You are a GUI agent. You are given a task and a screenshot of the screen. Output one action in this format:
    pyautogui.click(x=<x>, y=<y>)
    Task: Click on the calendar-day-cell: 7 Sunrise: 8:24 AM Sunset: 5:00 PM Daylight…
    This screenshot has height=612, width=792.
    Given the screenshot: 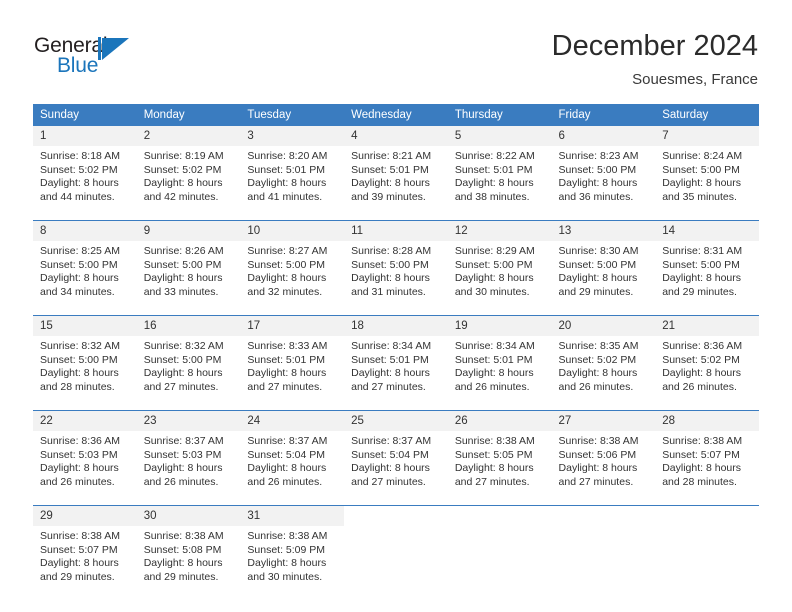 What is the action you would take?
    pyautogui.click(x=707, y=166)
    